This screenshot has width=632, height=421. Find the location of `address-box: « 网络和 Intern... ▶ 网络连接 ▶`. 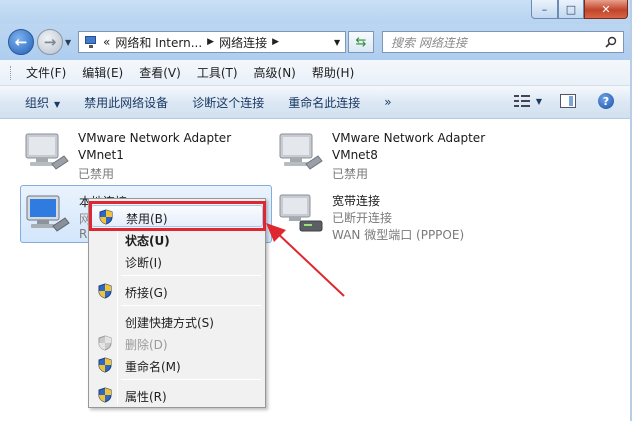

address-box: « 网络和 Intern... ▶ 网络连接 ▶ is located at coordinates (212, 42).